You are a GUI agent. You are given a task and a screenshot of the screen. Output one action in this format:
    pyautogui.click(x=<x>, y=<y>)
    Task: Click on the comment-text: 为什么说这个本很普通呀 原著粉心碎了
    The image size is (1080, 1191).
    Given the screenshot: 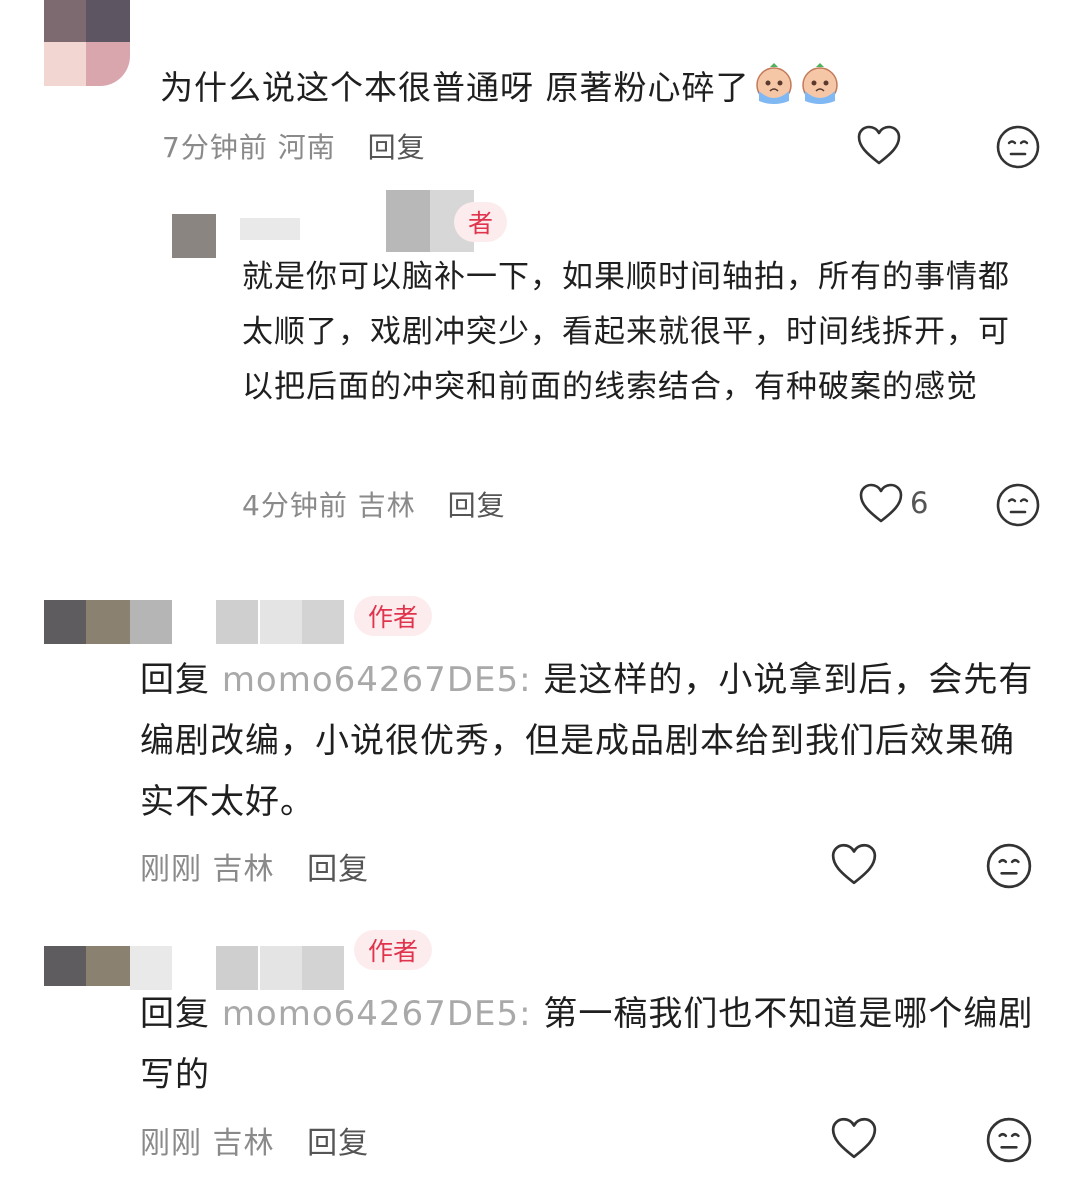 What is the action you would take?
    pyautogui.click(x=501, y=91)
    